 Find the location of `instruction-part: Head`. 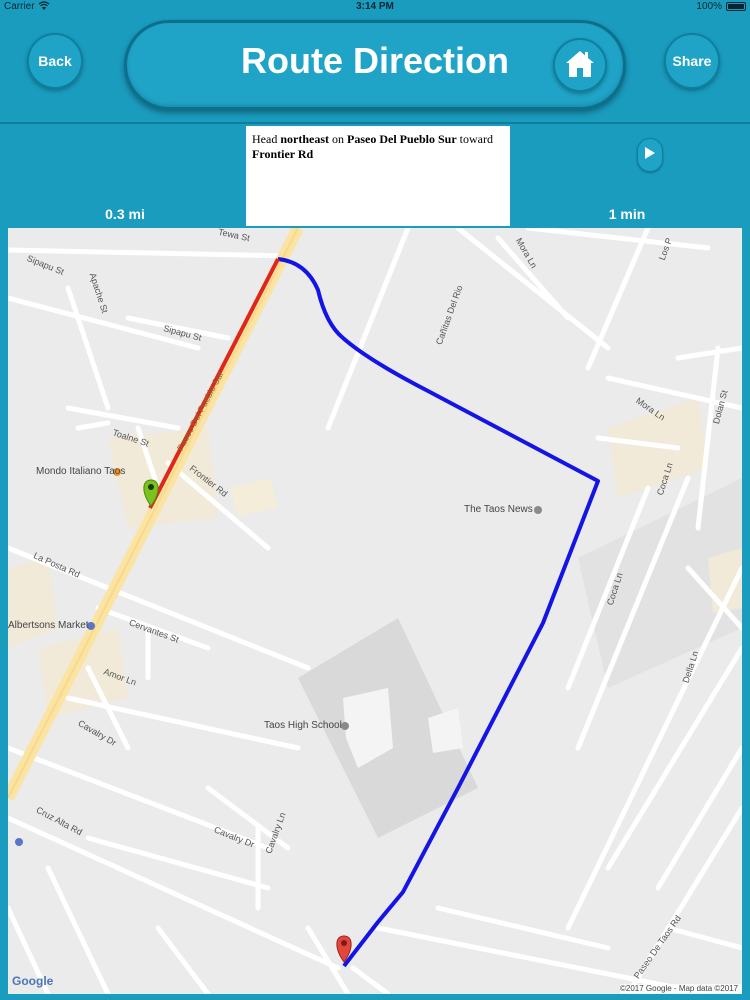

instruction-part: Head is located at coordinates (266, 139).